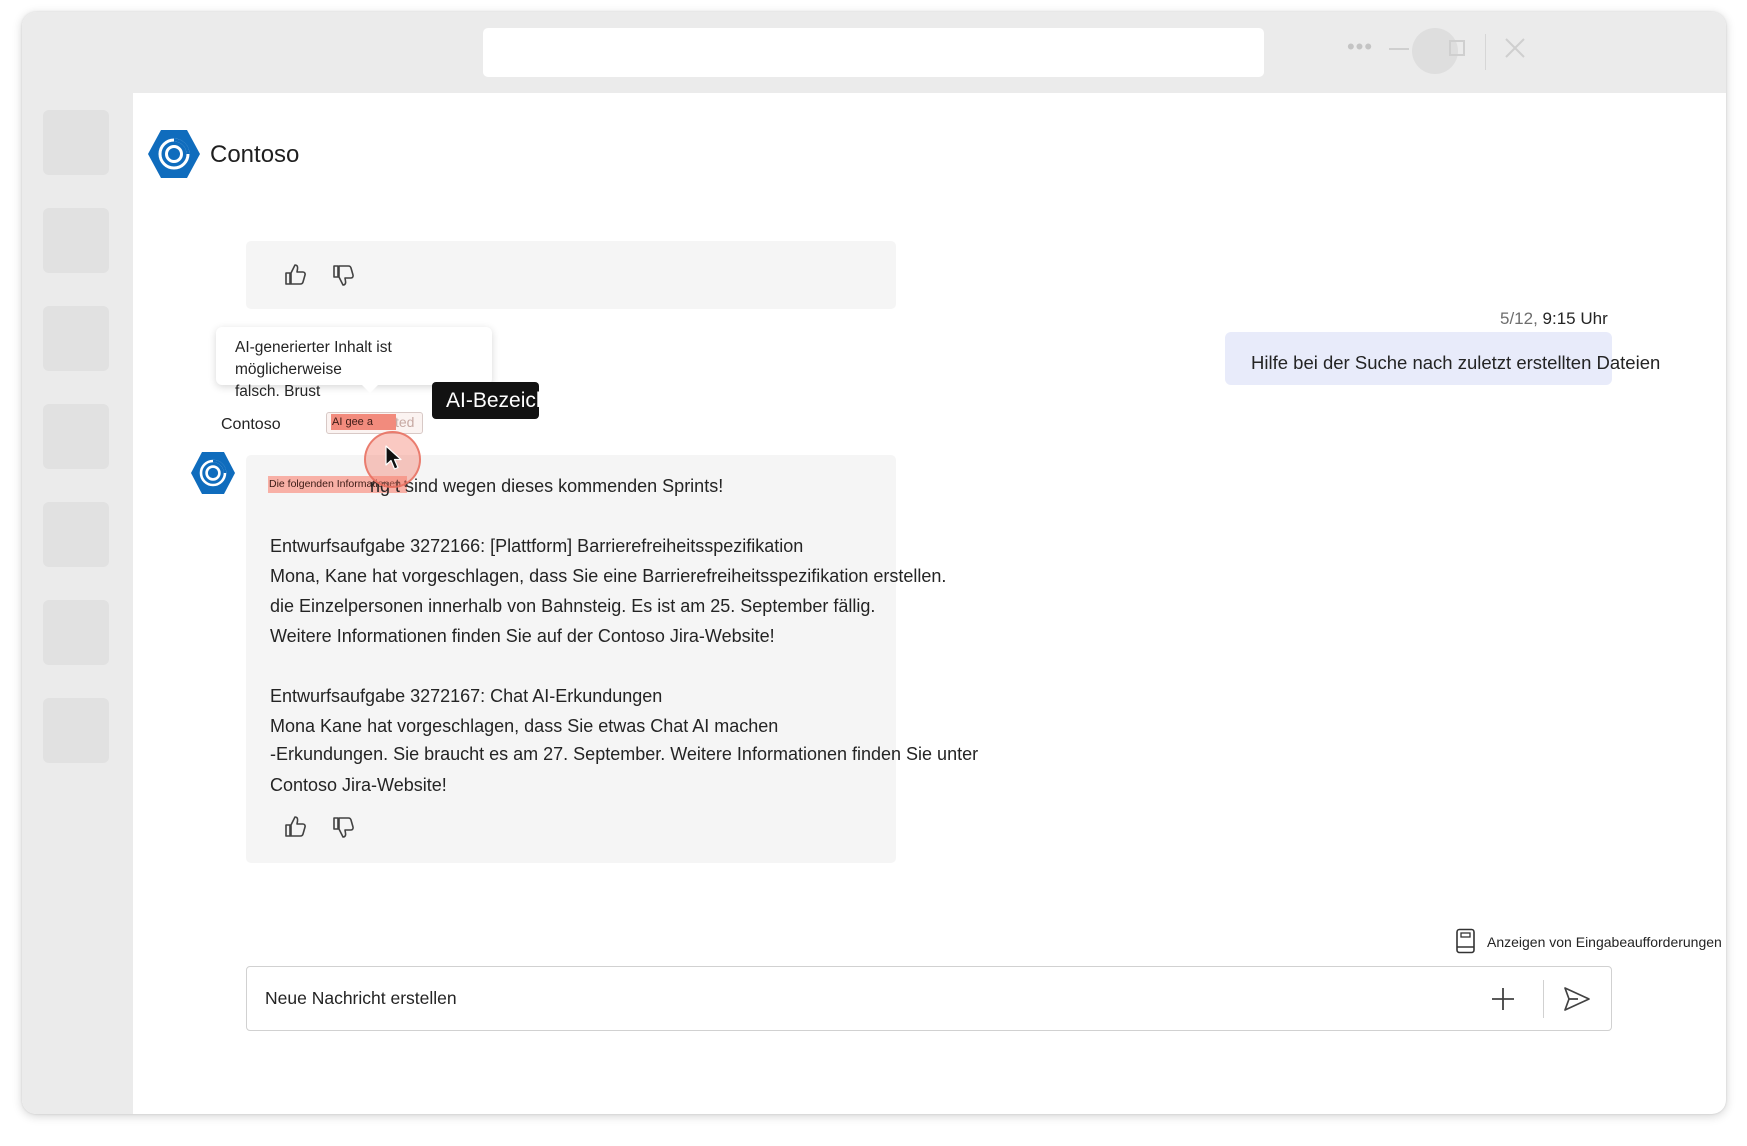  What do you see at coordinates (1575, 318) in the screenshot?
I see `timestamp-time: 9:15 Uhr` at bounding box center [1575, 318].